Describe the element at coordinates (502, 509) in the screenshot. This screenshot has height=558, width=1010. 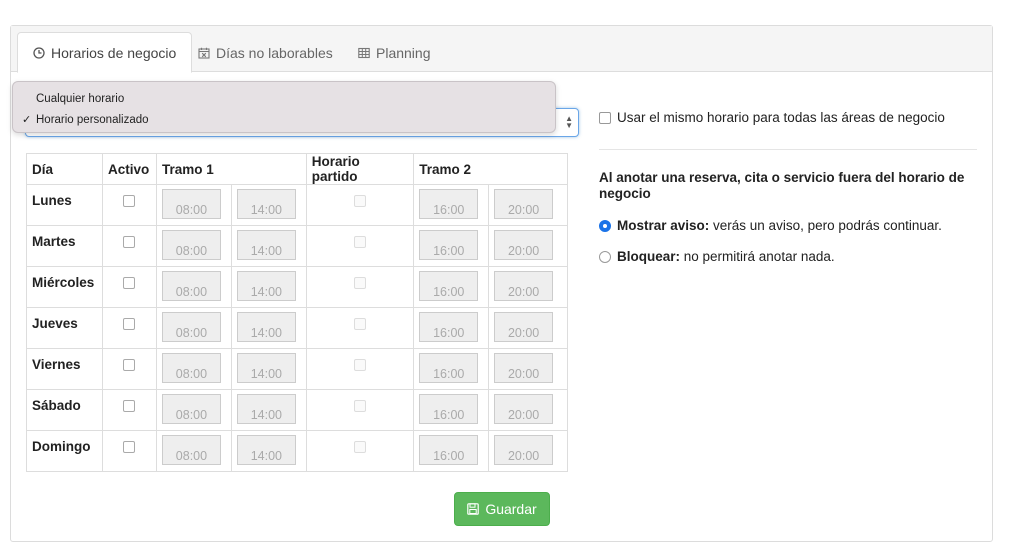
I see `save-button: Guardar` at that location.